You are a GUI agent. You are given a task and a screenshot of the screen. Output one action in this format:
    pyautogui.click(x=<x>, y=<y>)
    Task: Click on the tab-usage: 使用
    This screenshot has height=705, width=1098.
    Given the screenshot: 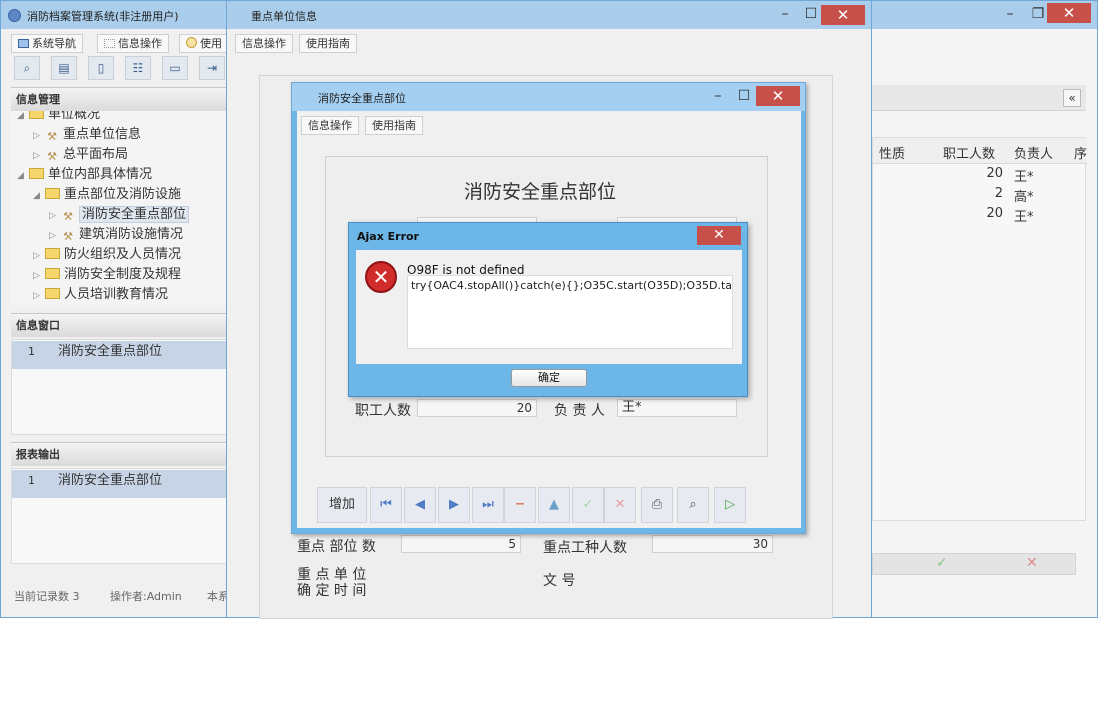 What is the action you would take?
    pyautogui.click(x=204, y=43)
    